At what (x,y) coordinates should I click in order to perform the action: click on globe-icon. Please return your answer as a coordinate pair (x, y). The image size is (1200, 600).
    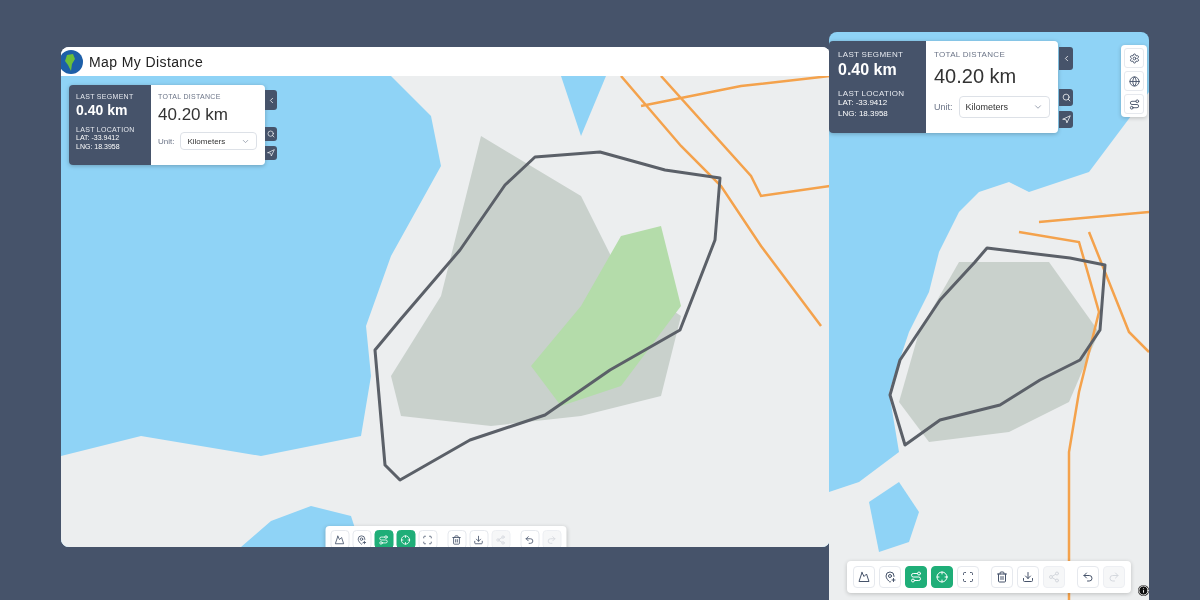
    Looking at the image, I should click on (1134, 81).